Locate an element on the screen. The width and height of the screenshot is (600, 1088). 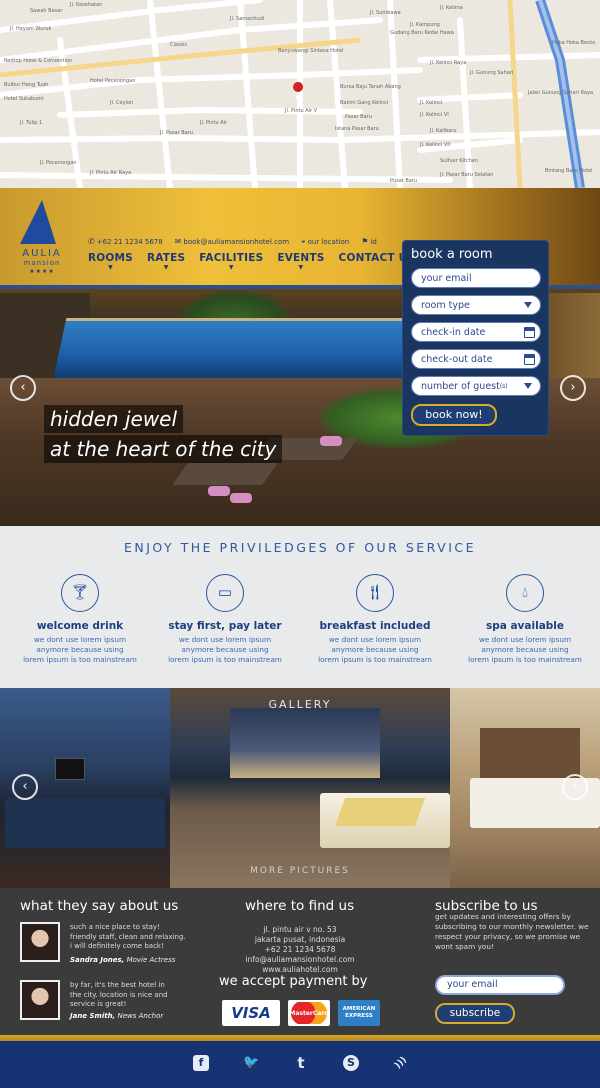
map-label: Sulfuer Kitchen is located at coordinates (459, 161).